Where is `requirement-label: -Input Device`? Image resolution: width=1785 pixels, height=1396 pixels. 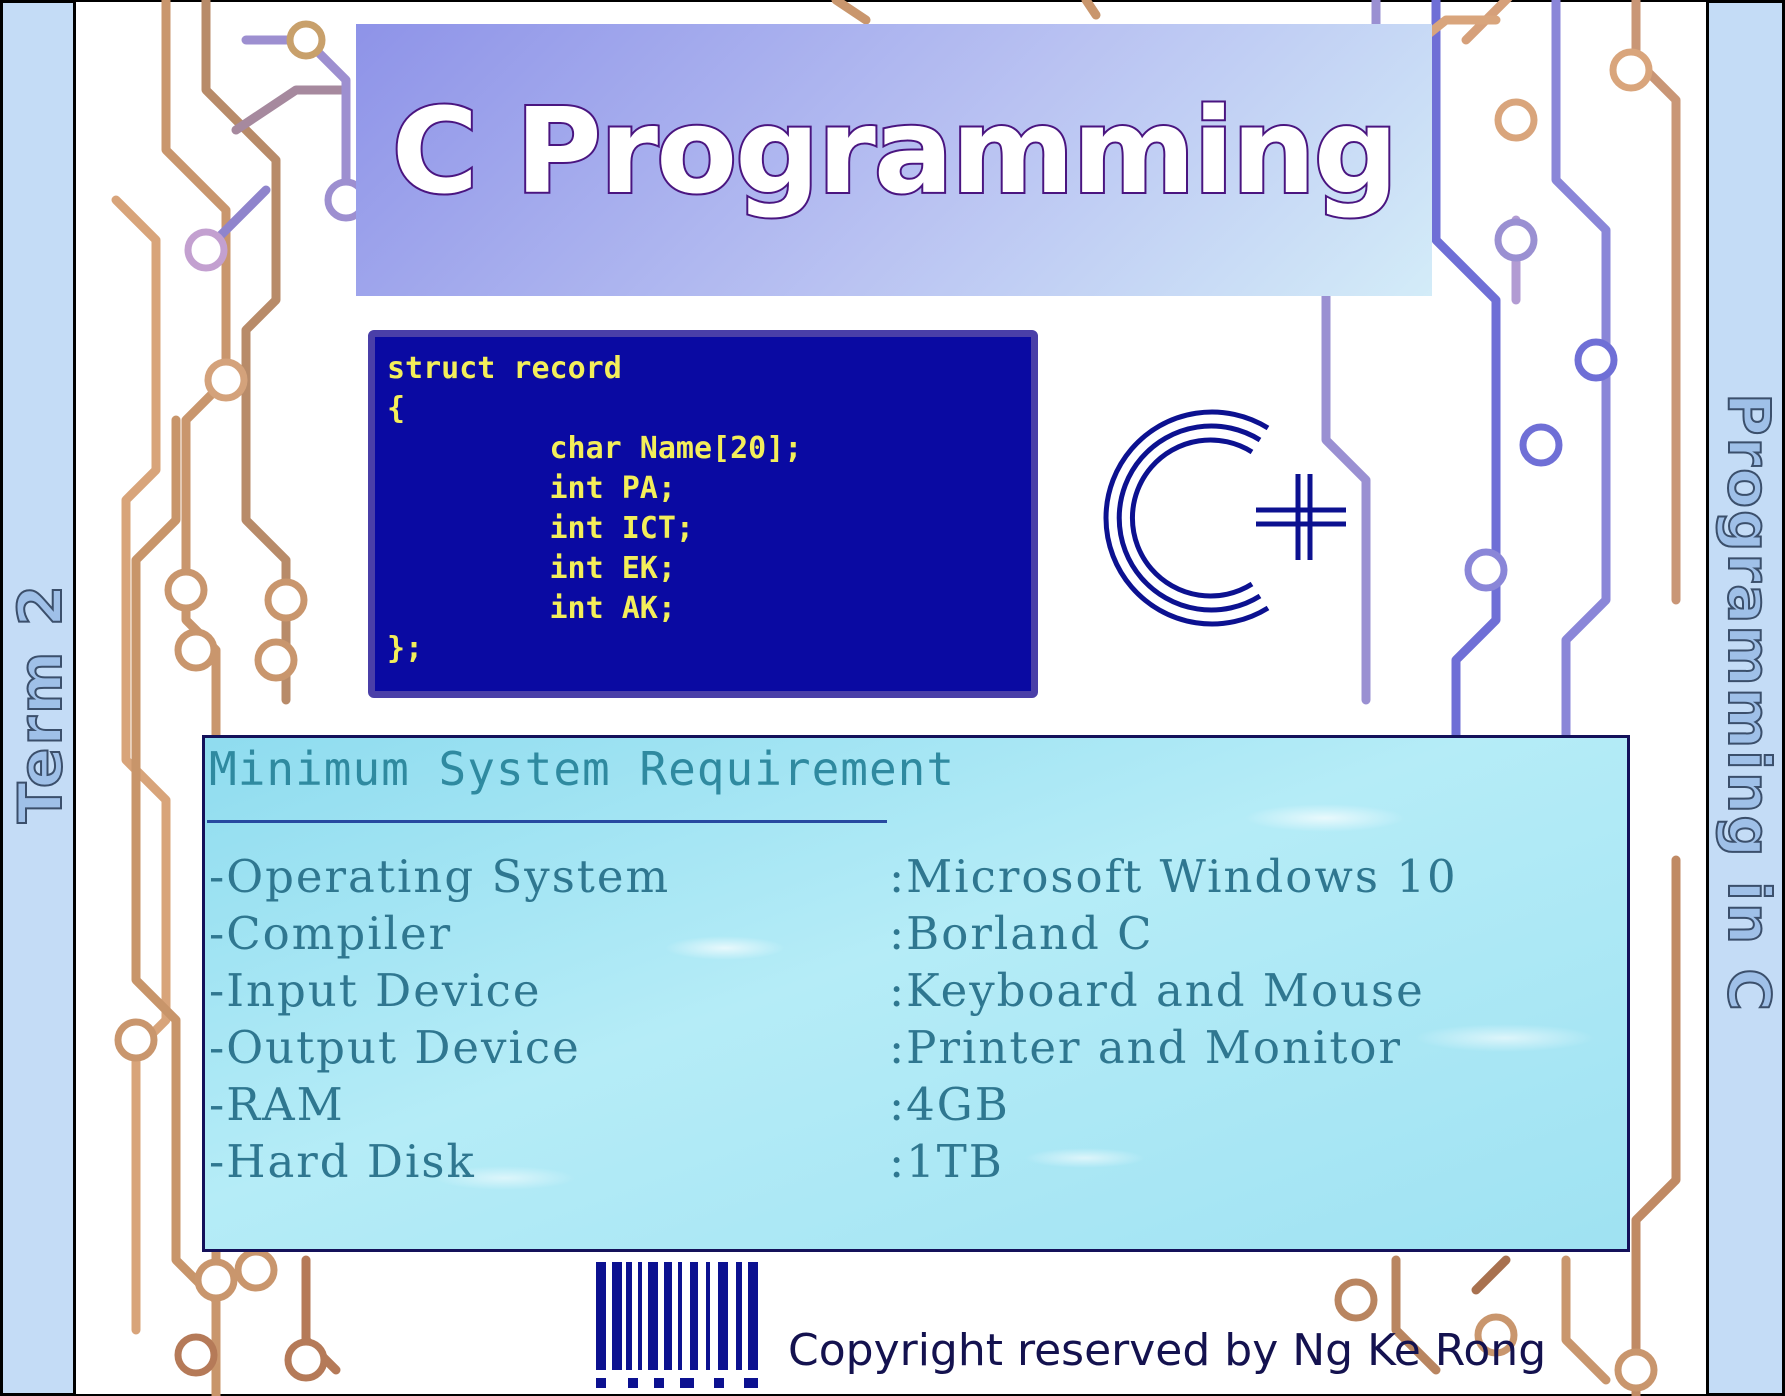
requirement-label: -Input Device is located at coordinates (375, 990).